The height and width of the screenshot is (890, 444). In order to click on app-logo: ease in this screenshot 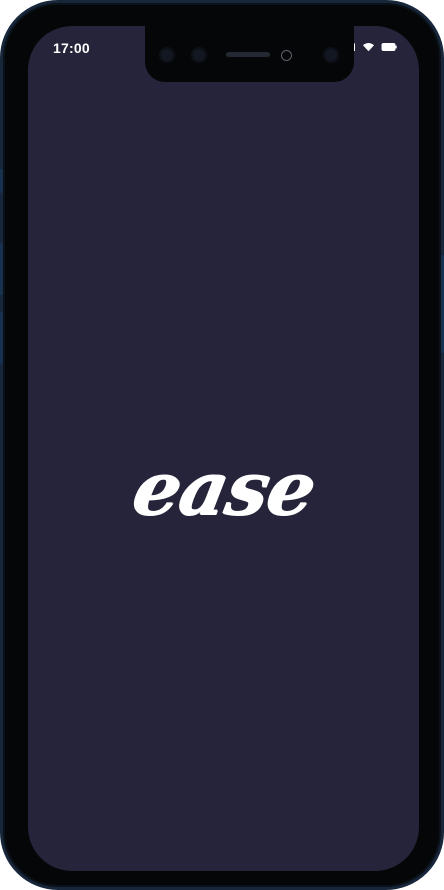, I will do `click(223, 489)`.